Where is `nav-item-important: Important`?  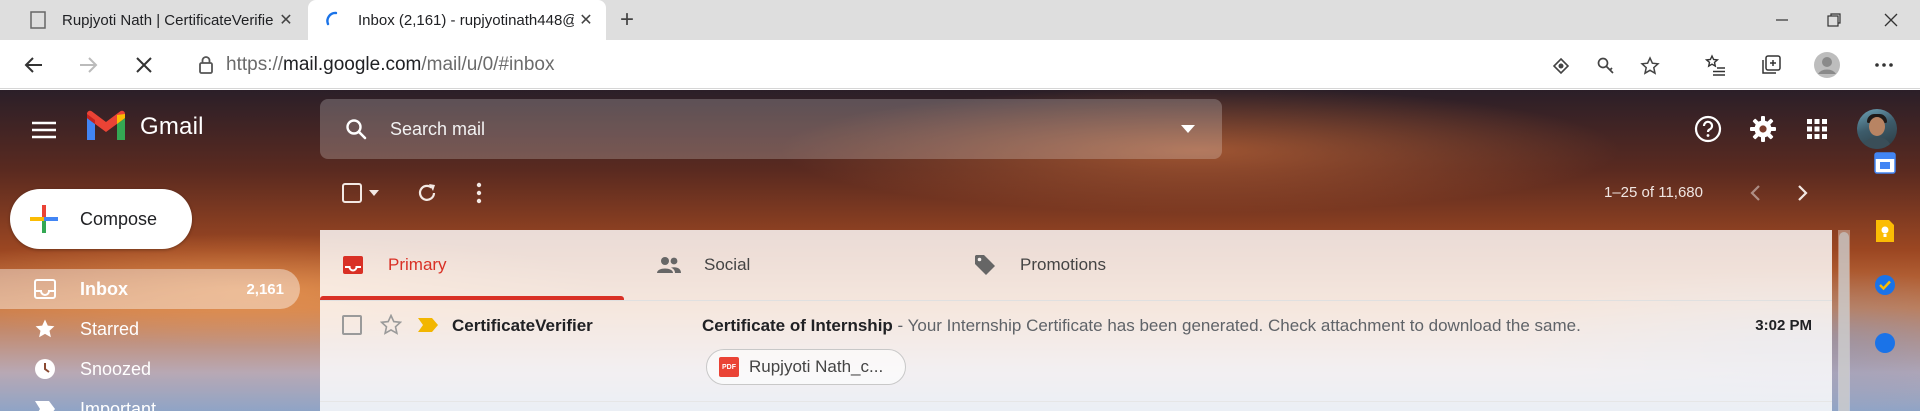 nav-item-important: Important is located at coordinates (150, 400).